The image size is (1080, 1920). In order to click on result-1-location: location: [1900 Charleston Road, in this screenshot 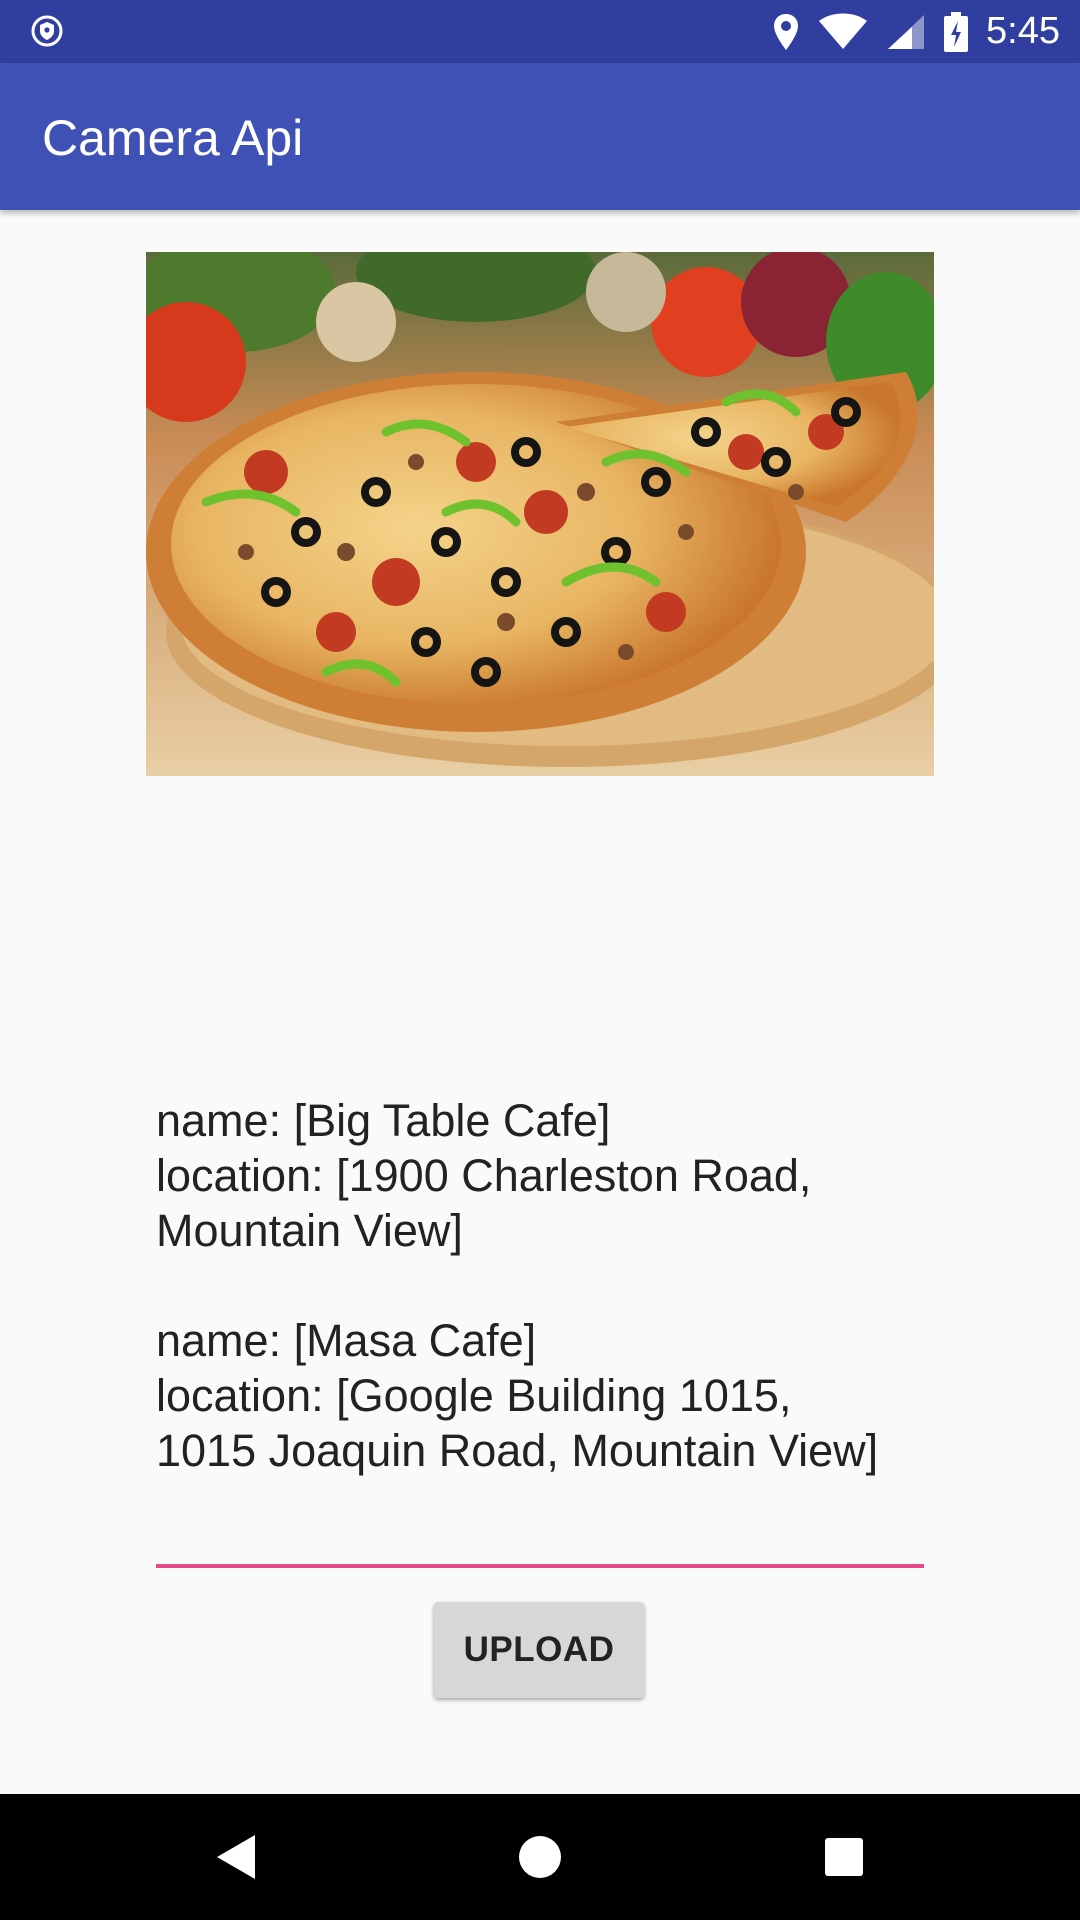, I will do `click(484, 1175)`.